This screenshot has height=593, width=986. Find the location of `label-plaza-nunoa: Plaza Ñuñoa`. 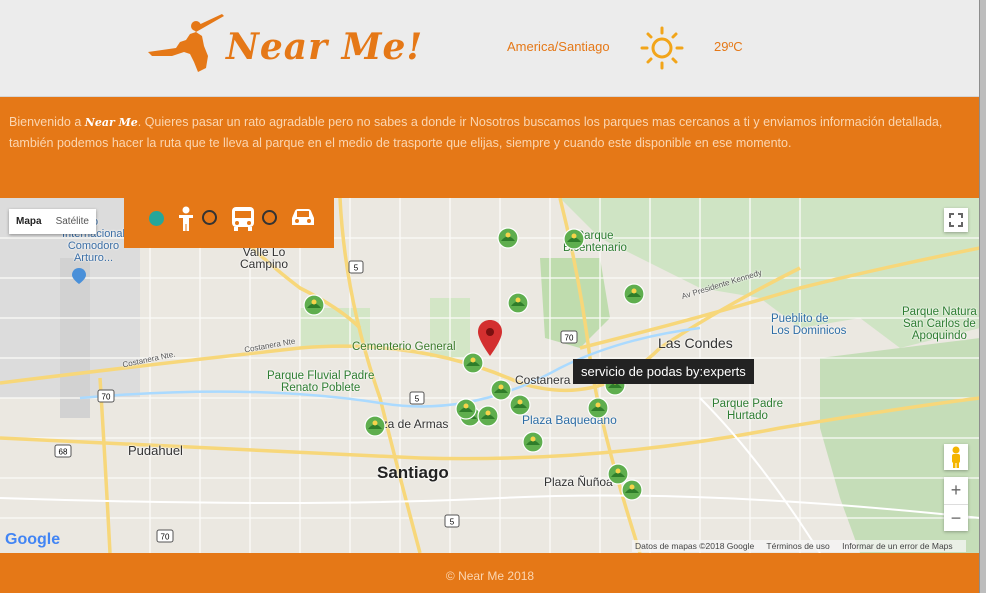

label-plaza-nunoa: Plaza Ñuñoa is located at coordinates (578, 482).